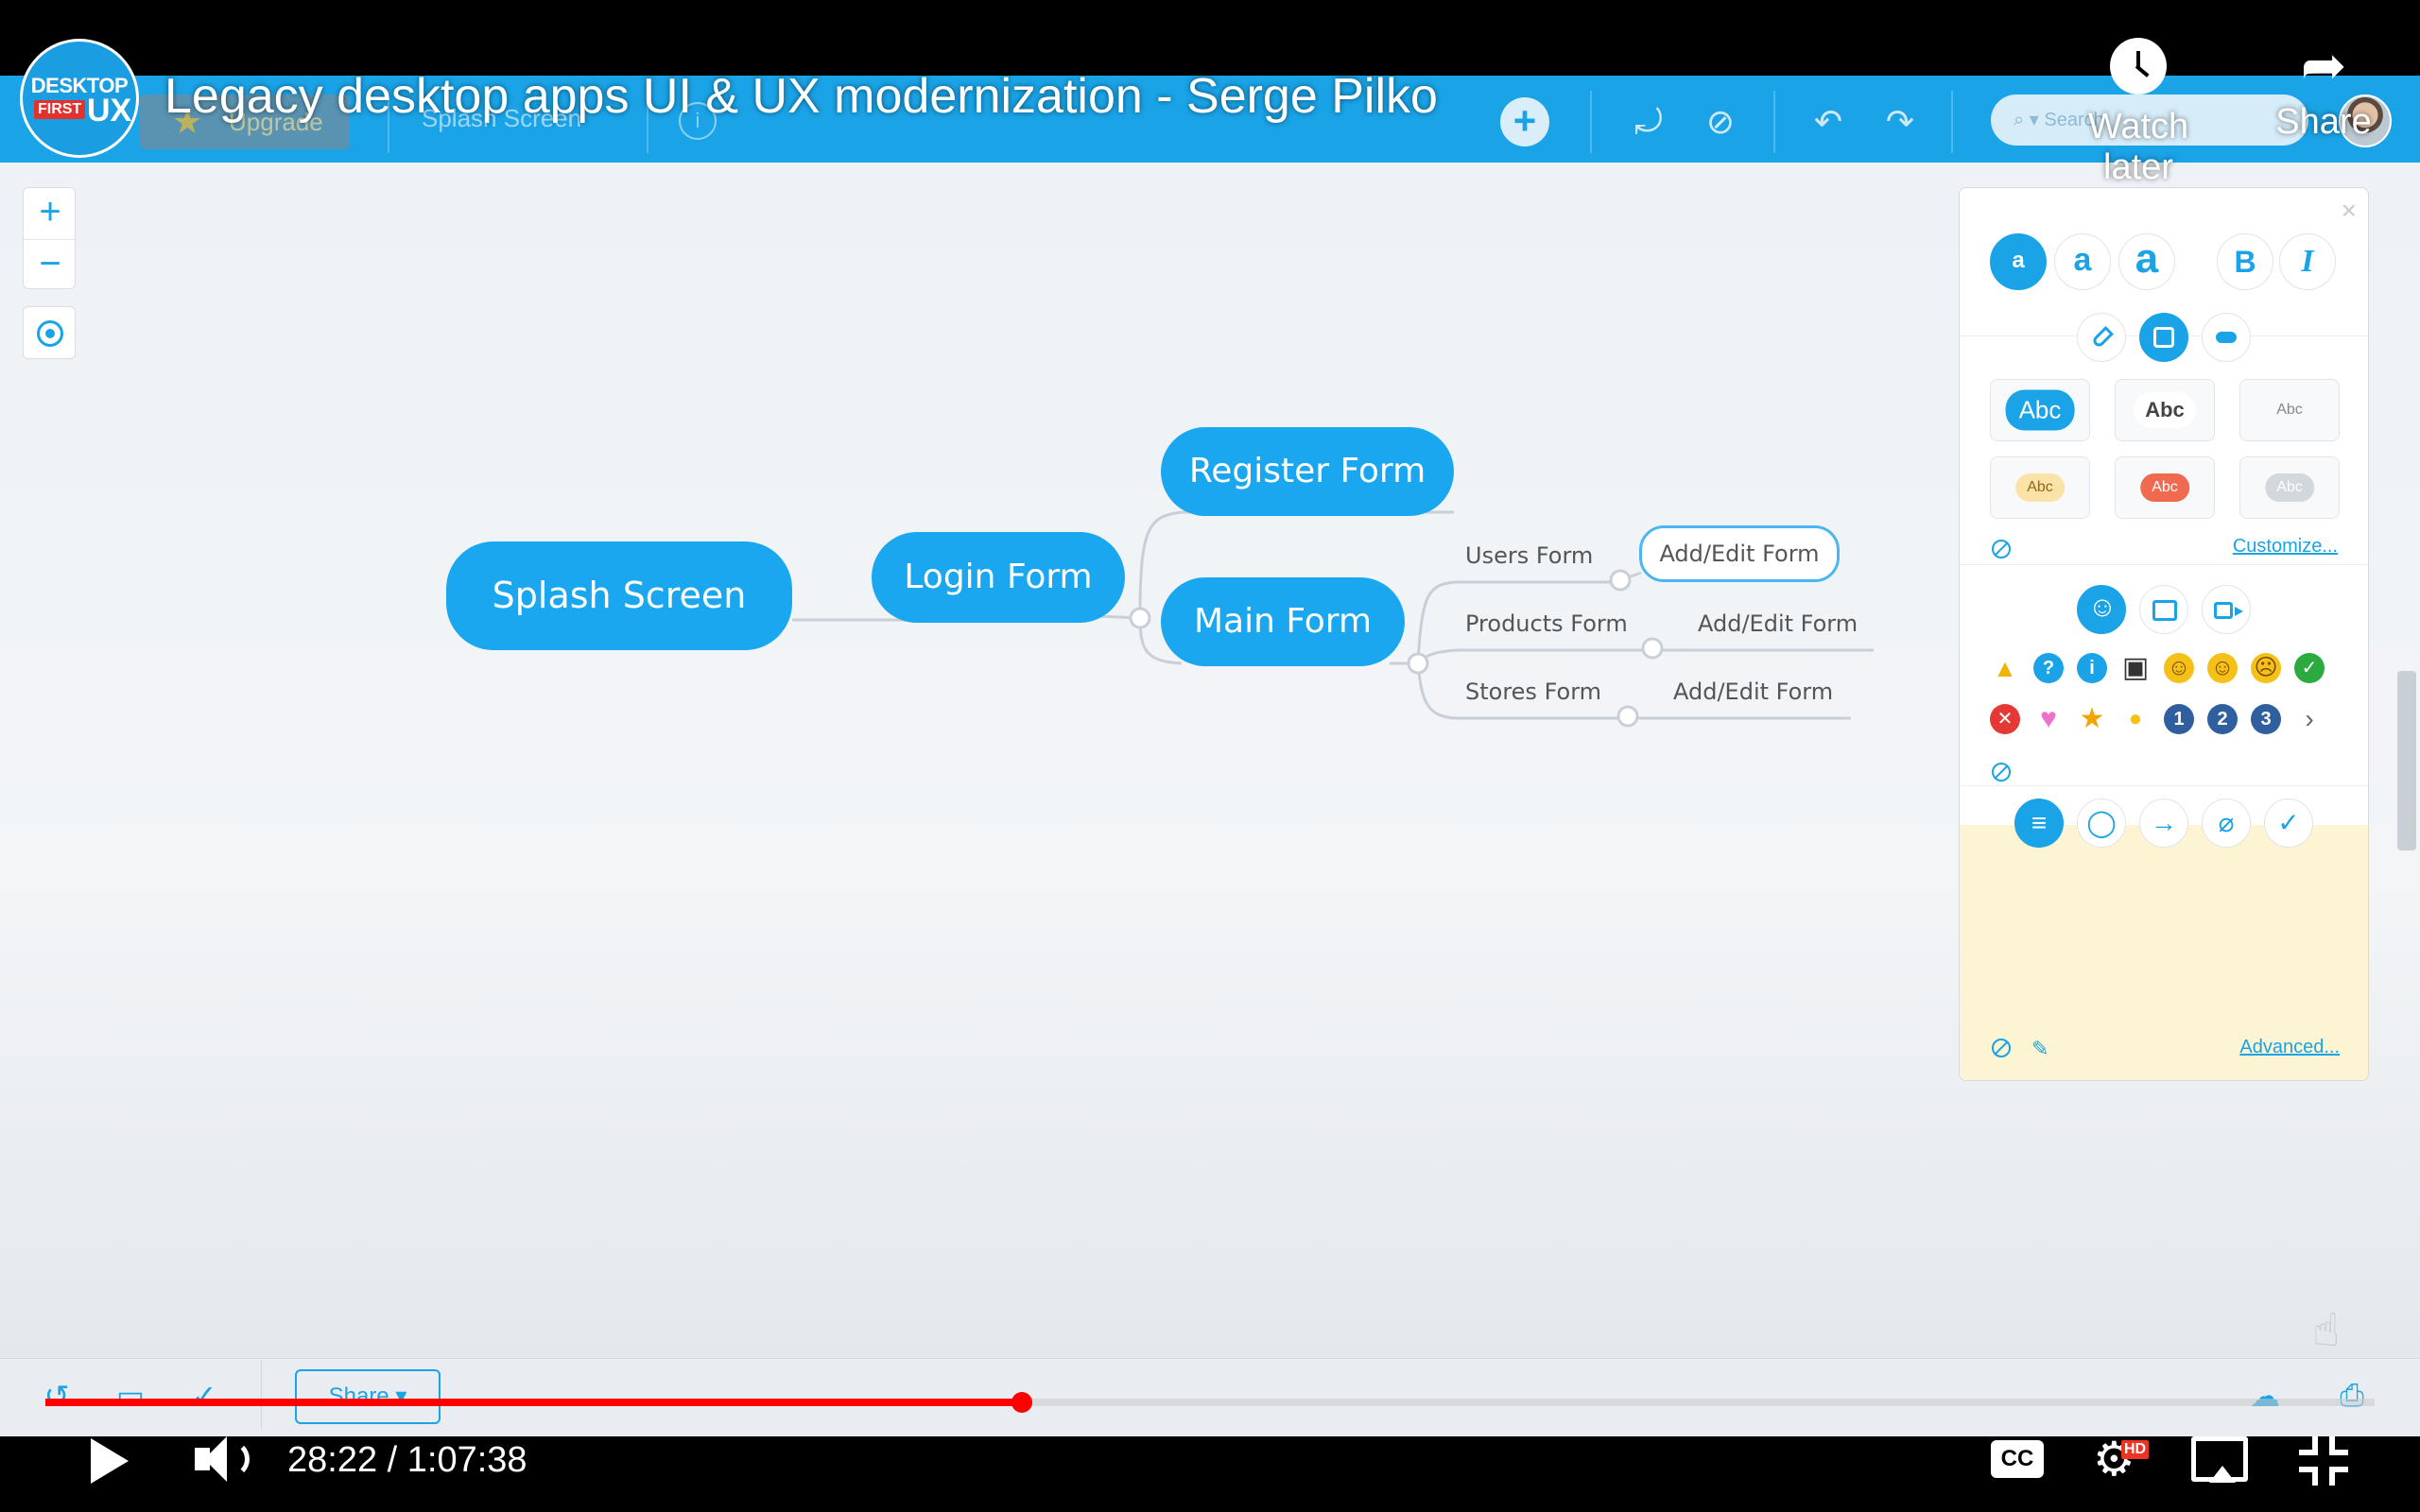  Describe the element at coordinates (79, 98) in the screenshot. I see `channel-logo: DESKTOP FIRST UX` at that location.